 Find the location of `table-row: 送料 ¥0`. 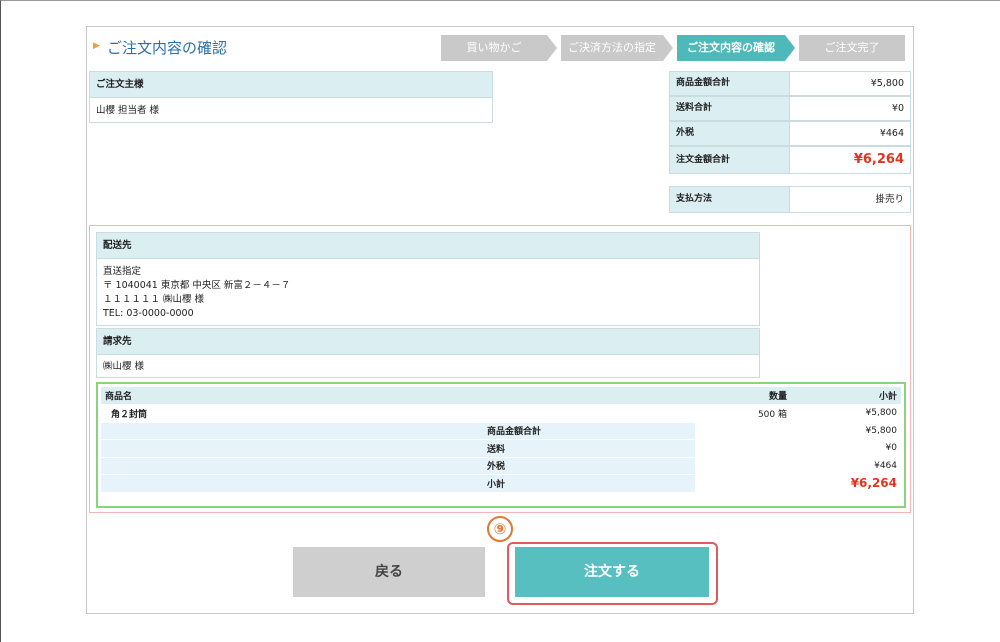

table-row: 送料 ¥0 is located at coordinates (501, 448).